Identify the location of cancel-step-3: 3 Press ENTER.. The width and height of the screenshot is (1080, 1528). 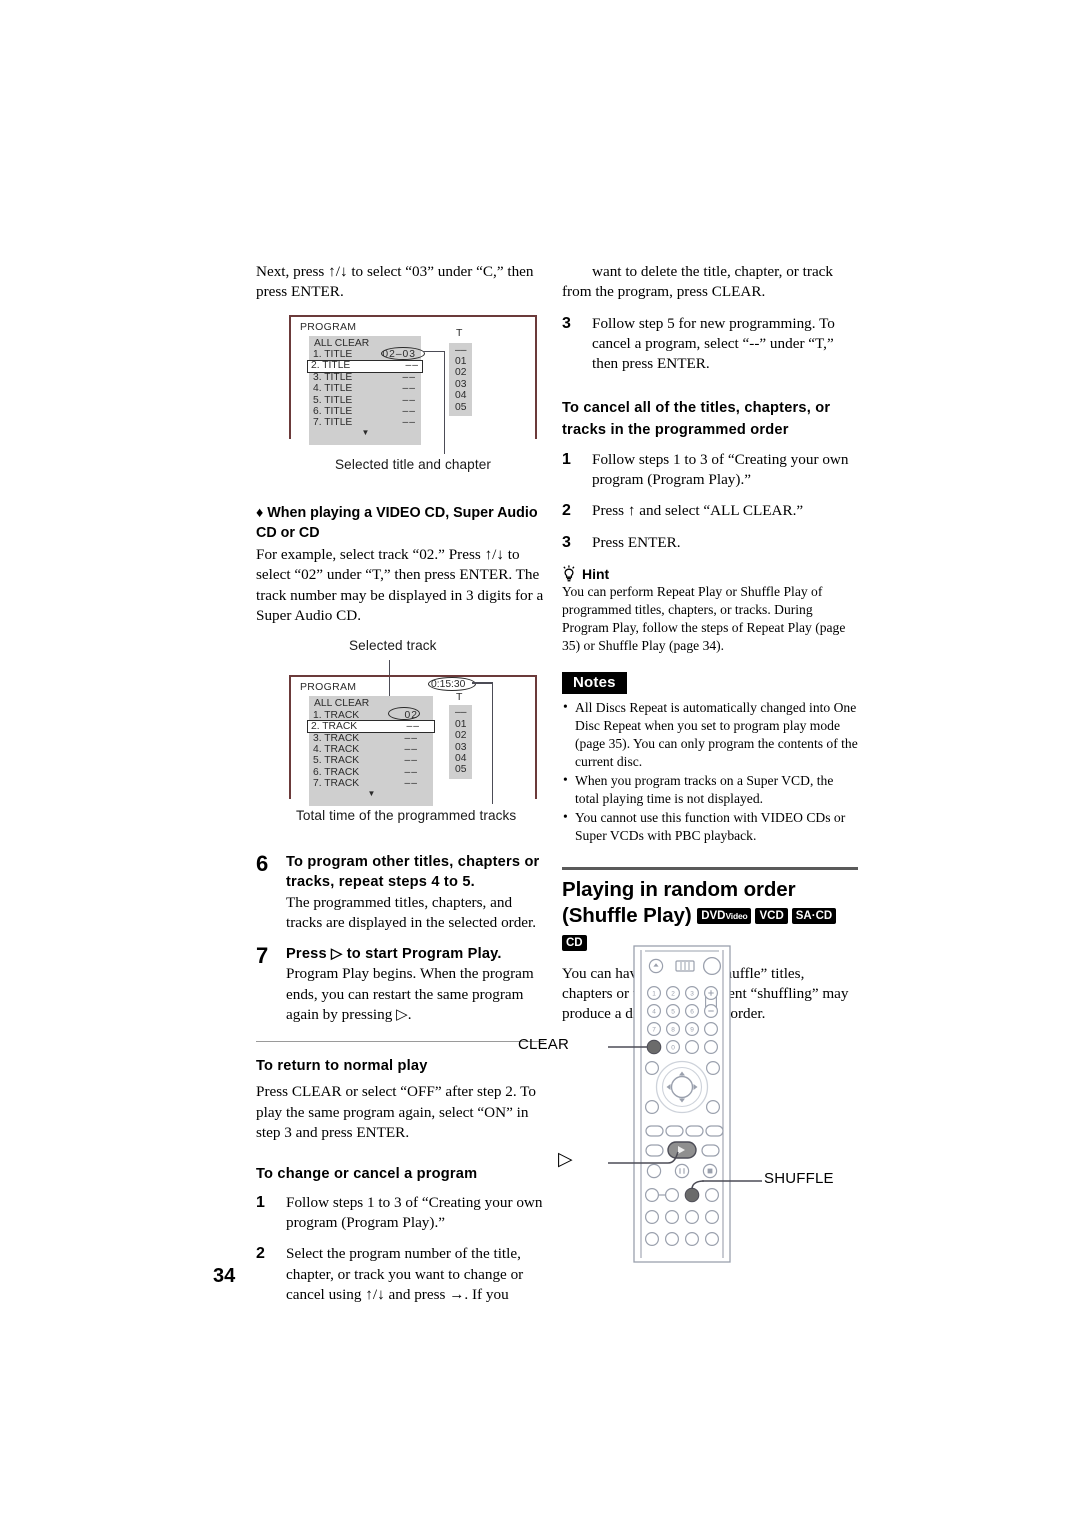
(710, 543).